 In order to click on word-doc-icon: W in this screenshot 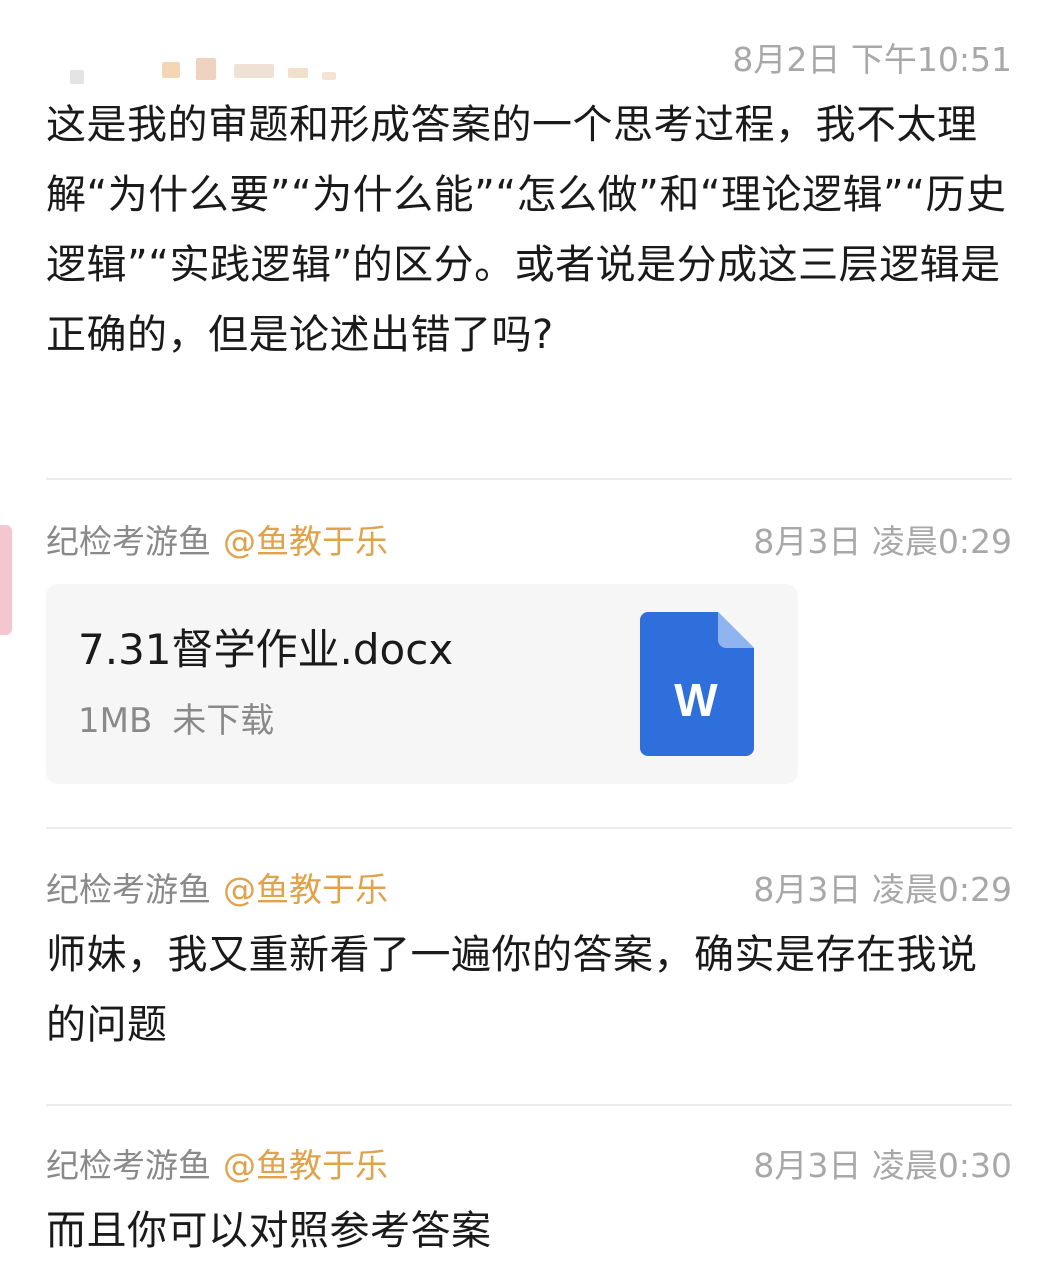, I will do `click(697, 684)`.